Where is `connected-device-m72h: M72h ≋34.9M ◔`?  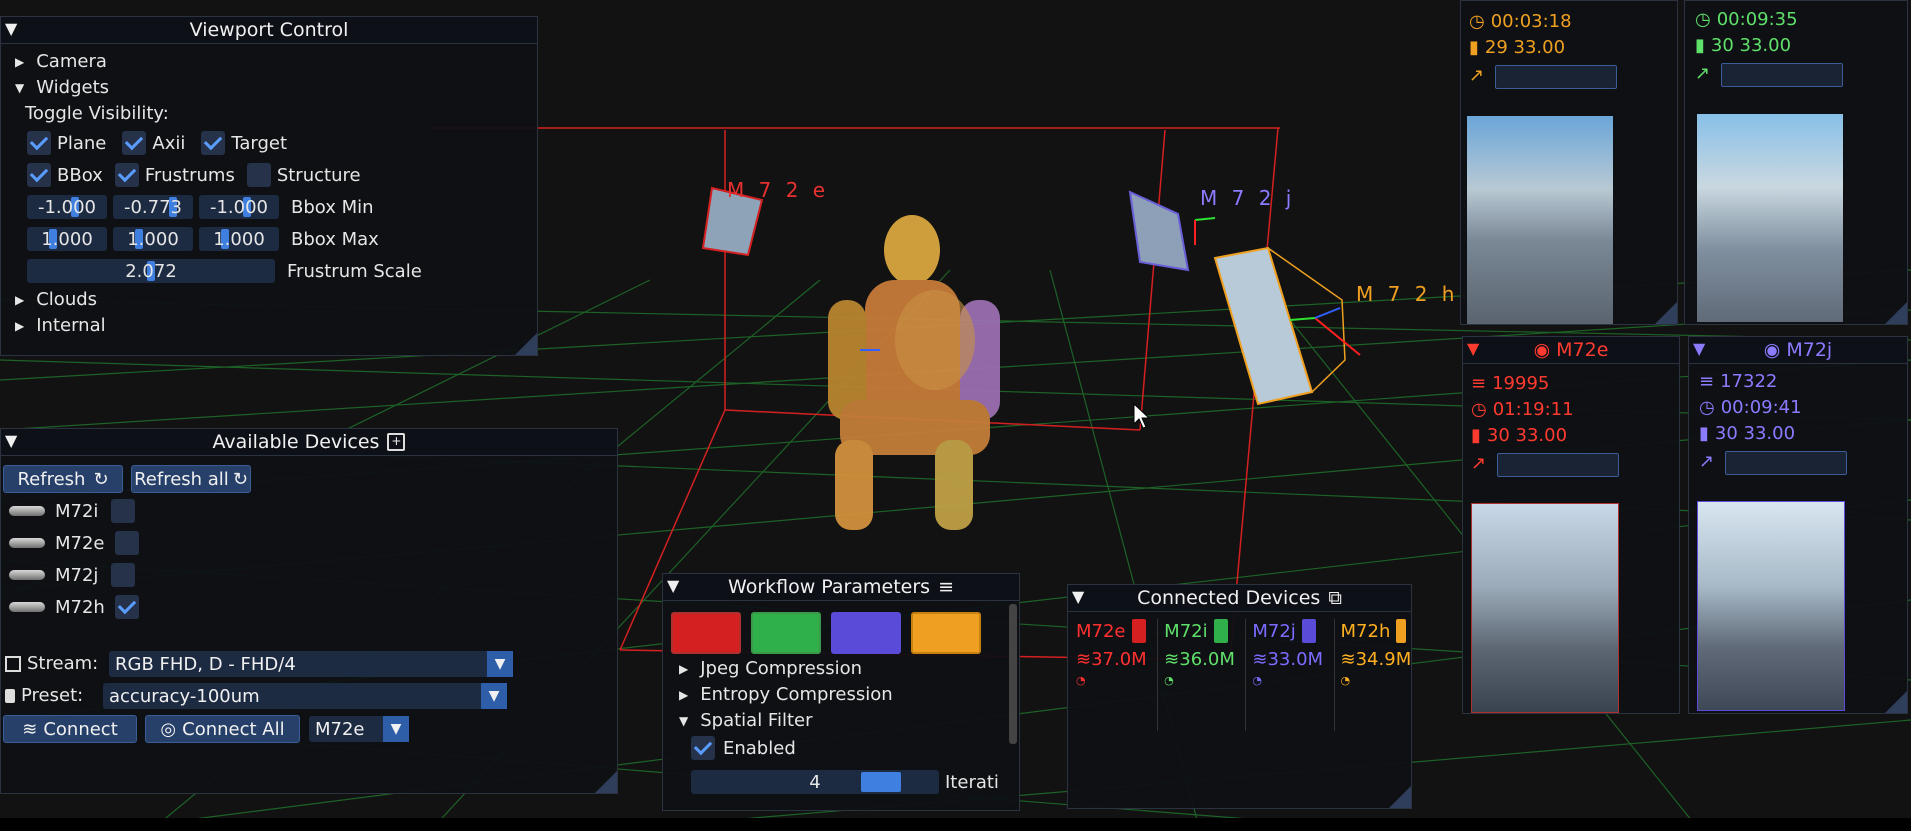 connected-device-m72h: M72h ≋34.9M ◔ is located at coordinates (1373, 675).